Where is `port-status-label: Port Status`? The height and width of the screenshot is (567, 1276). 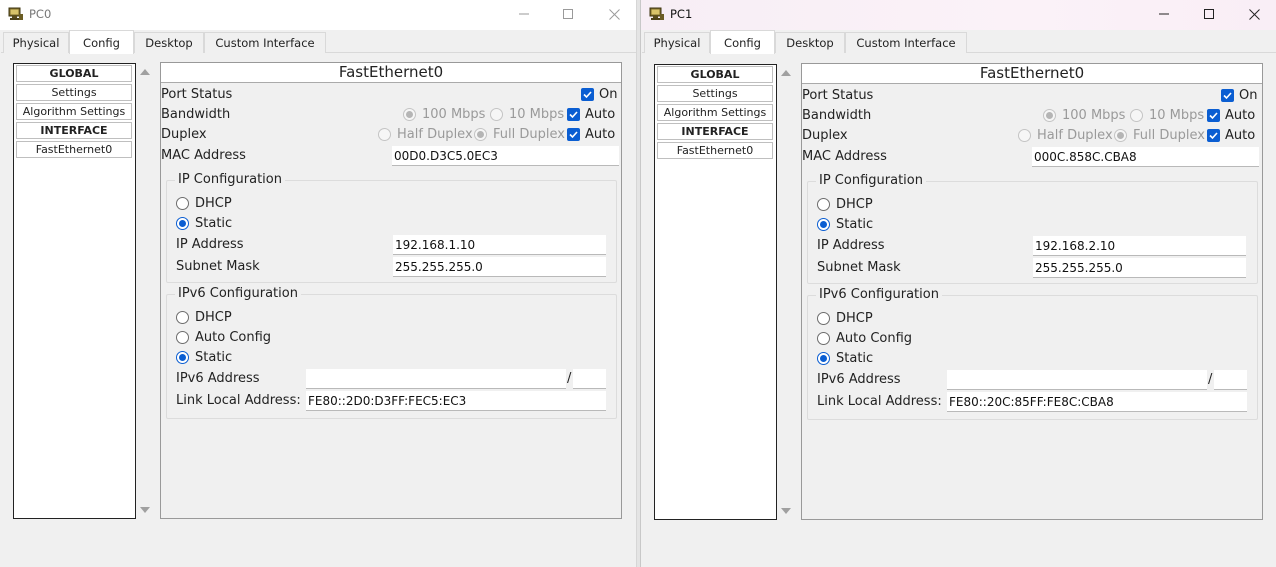 port-status-label: Port Status is located at coordinates (838, 95).